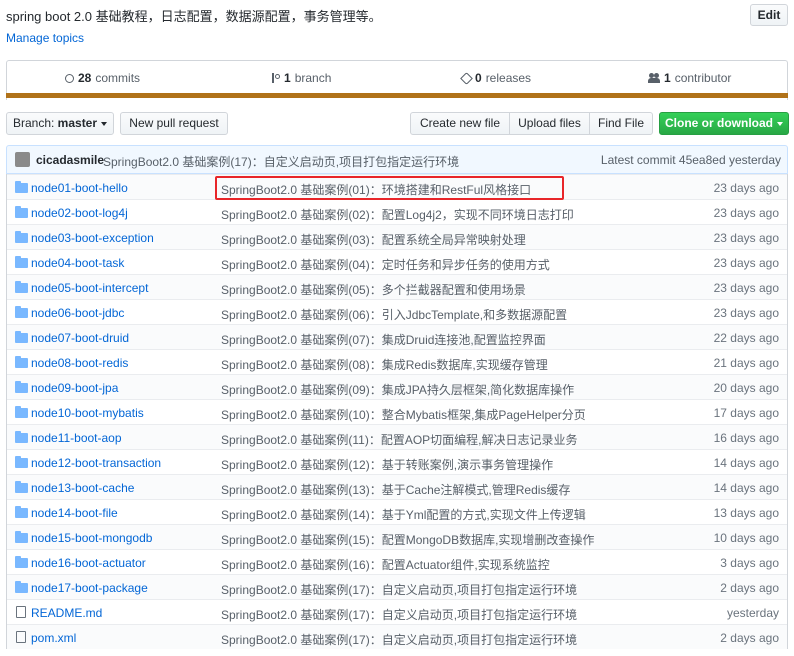 This screenshot has width=794, height=656. Describe the element at coordinates (508, 78) in the screenshot. I see `releases-label: releases` at that location.